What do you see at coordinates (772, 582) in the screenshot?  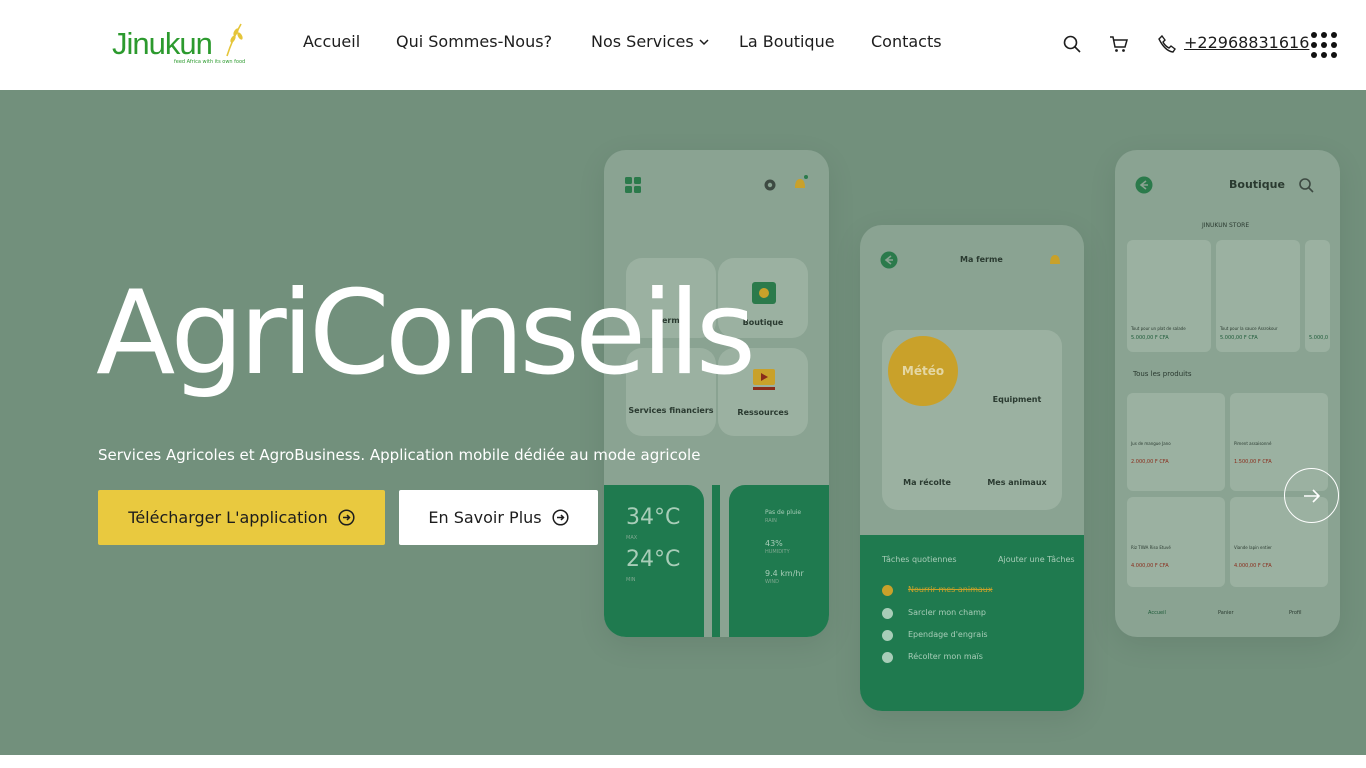 I see `weather-wind-label: WIND` at bounding box center [772, 582].